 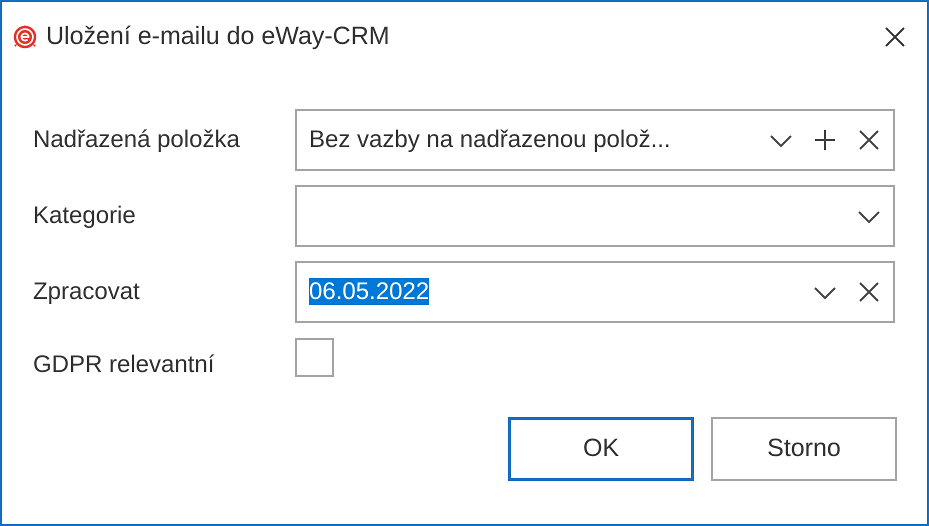 I want to click on field-value: 06.05.2022, so click(x=369, y=291).